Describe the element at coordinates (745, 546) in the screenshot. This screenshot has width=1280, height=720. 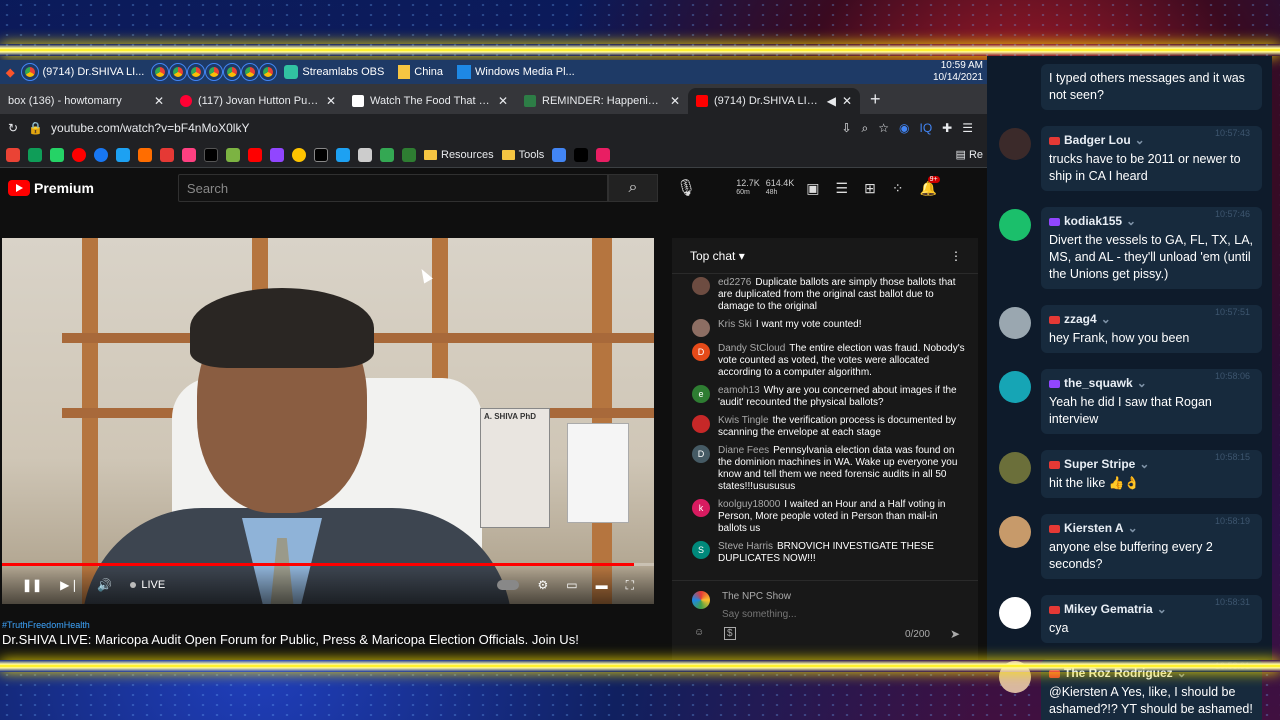
I see `chat-author: Steve Harris` at that location.